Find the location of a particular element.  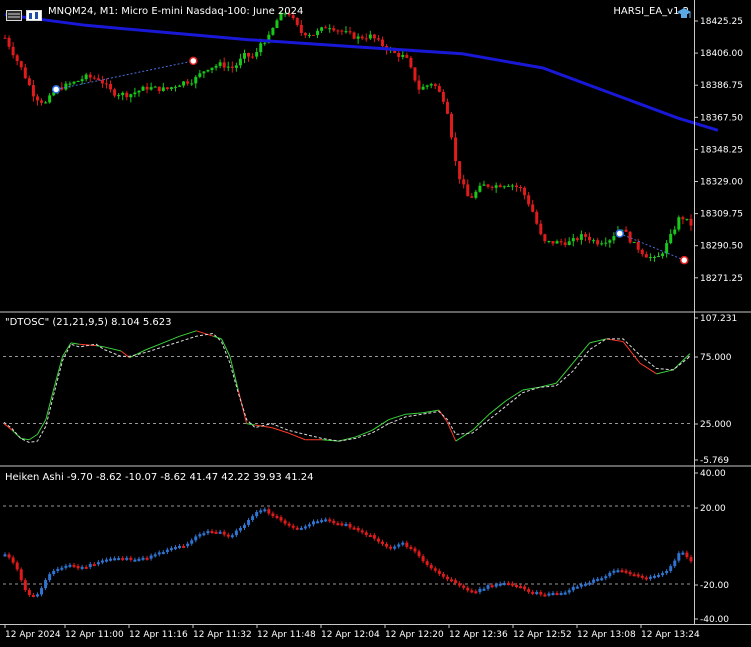

chart-properties-icon is located at coordinates (34, 13).